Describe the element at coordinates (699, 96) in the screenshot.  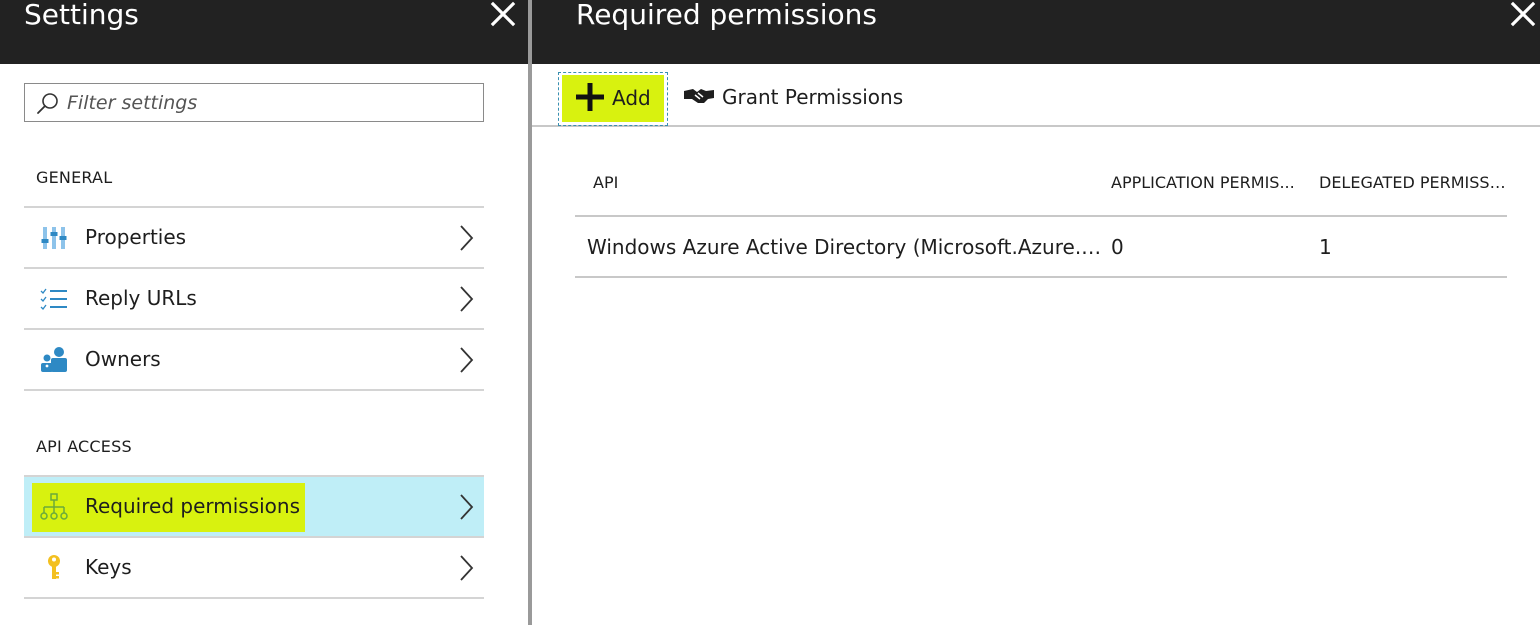
I see `handshake-icon` at that location.